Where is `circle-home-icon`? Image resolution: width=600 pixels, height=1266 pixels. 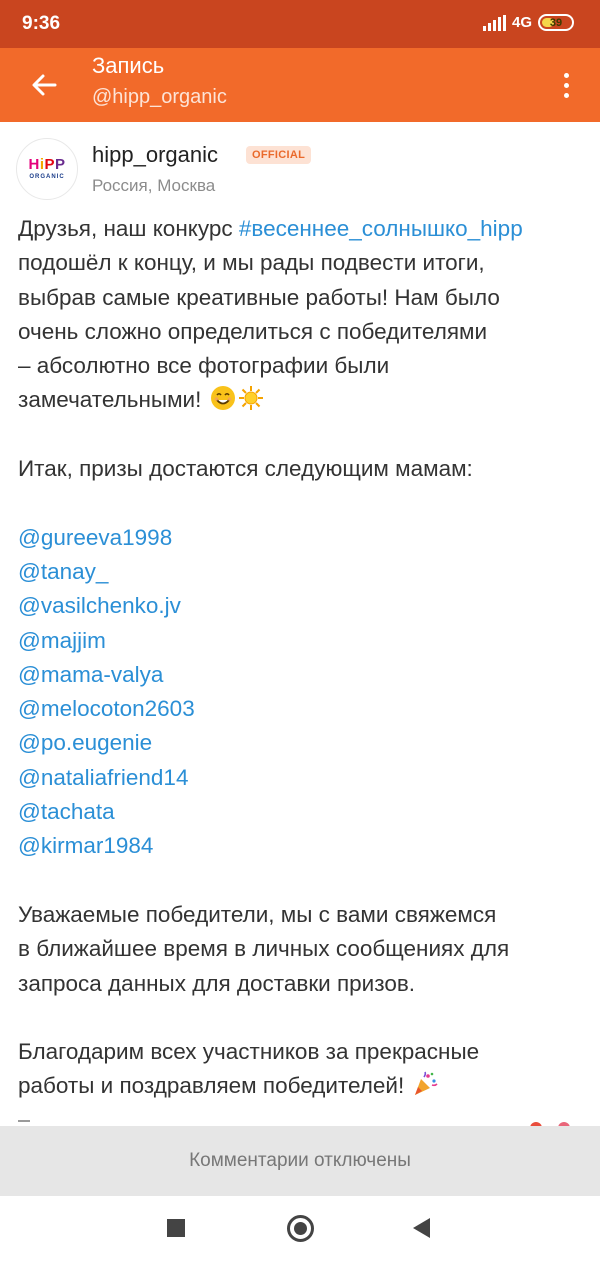
circle-home-icon is located at coordinates (300, 1228).